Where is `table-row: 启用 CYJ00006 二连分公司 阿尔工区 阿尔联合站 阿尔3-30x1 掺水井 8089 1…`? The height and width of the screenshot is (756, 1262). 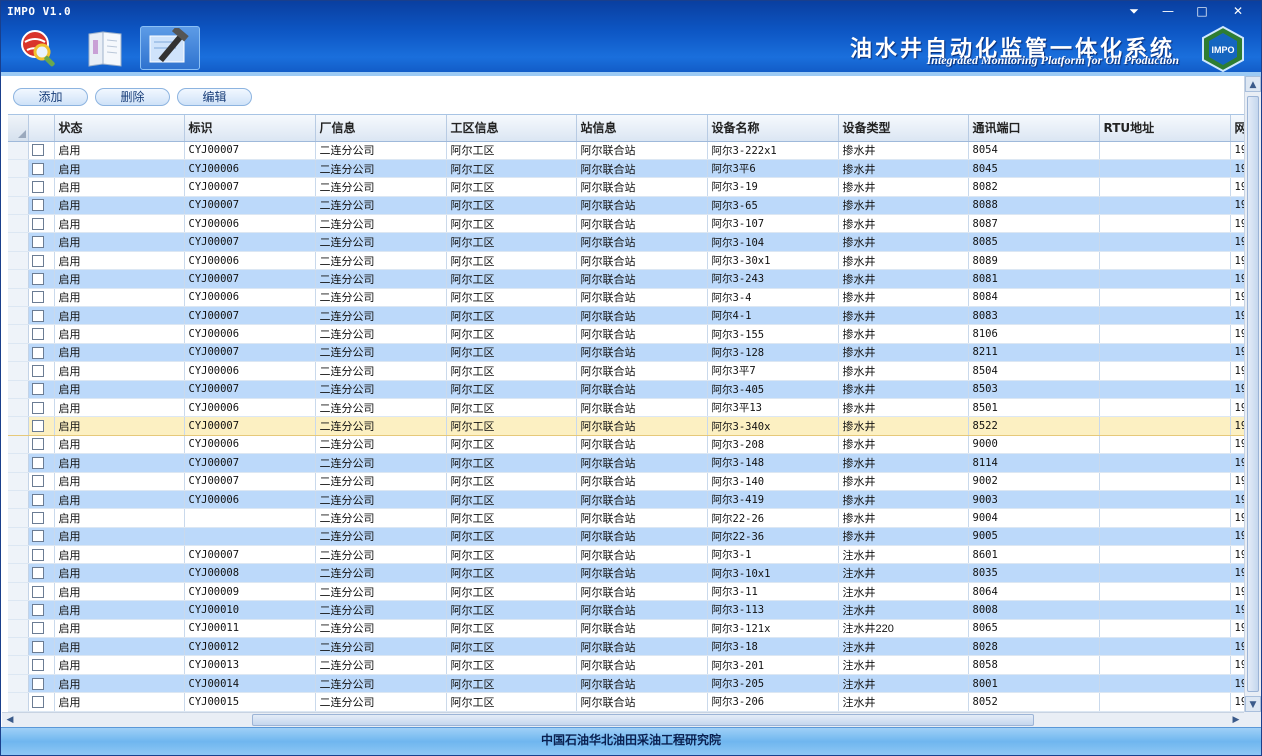
table-row: 启用 CYJ00006 二连分公司 阿尔工区 阿尔联合站 阿尔3-30x1 掺水井 8089 1… is located at coordinates (626, 261).